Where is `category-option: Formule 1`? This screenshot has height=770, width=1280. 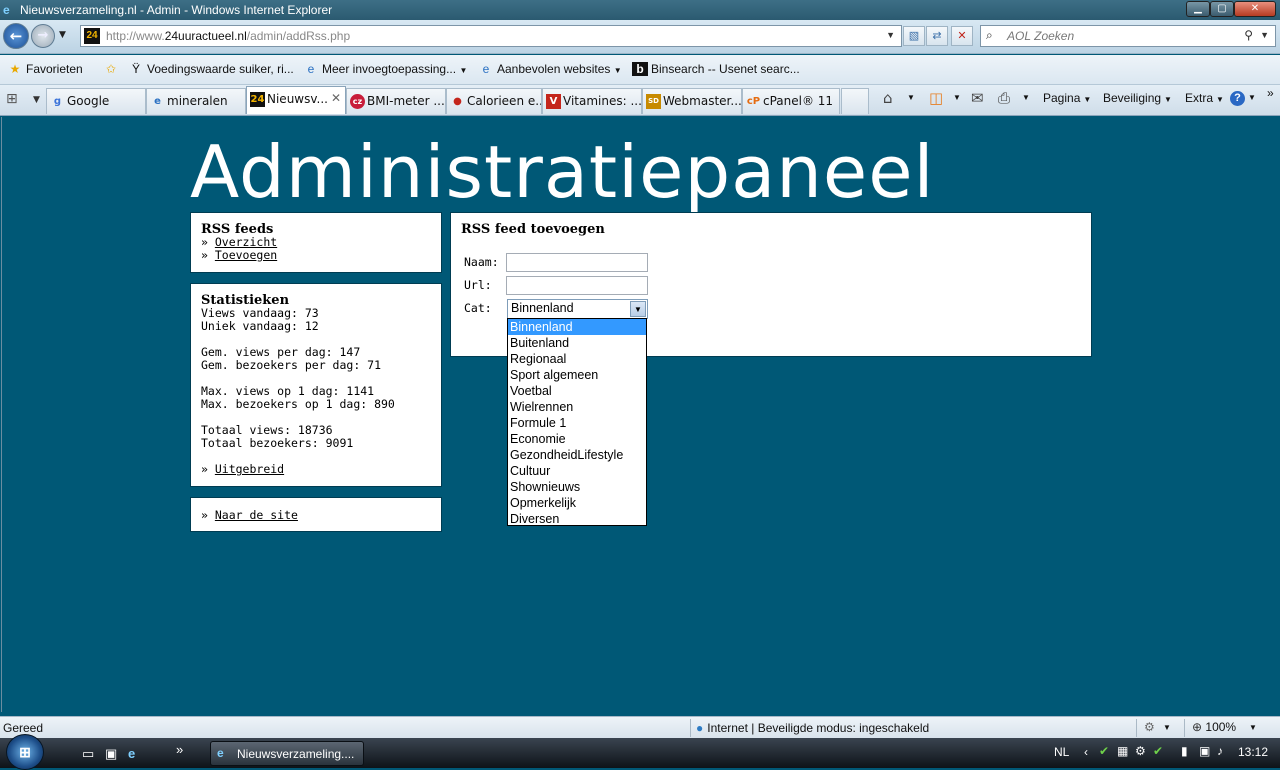 category-option: Formule 1 is located at coordinates (577, 423).